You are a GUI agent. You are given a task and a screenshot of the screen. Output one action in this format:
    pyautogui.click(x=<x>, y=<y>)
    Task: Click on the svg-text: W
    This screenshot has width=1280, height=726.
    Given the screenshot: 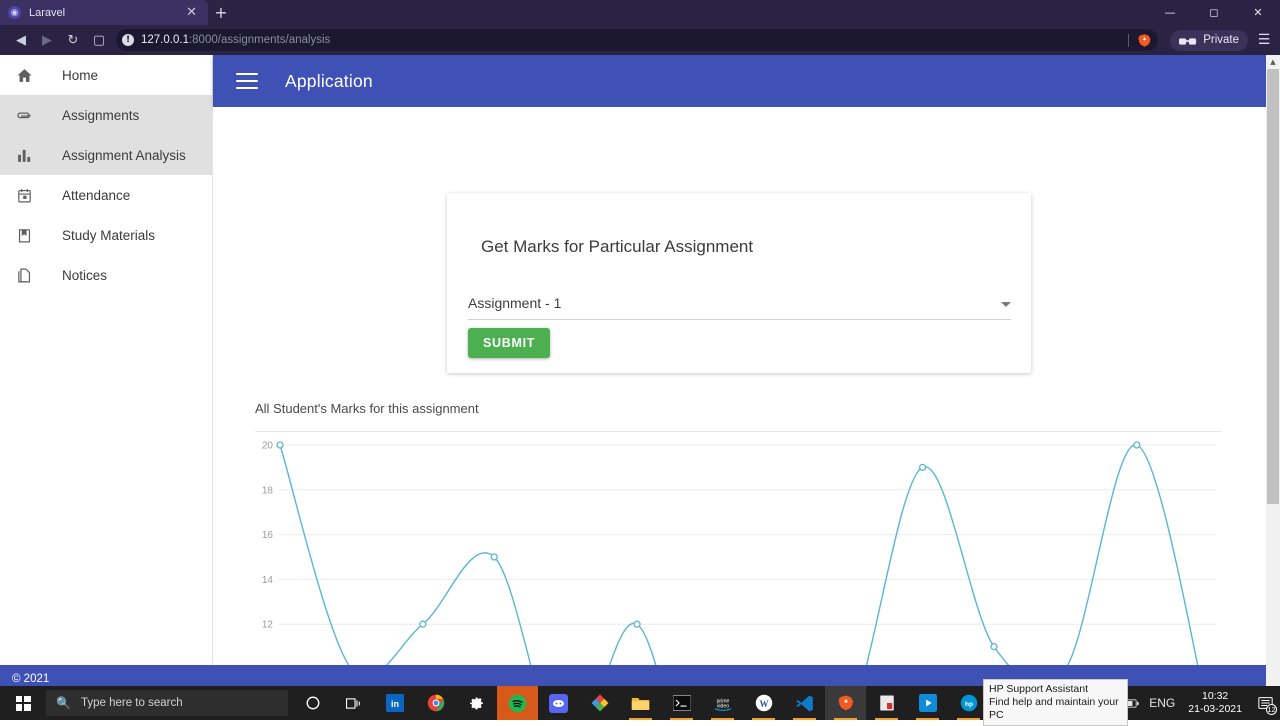 What is the action you would take?
    pyautogui.click(x=763, y=704)
    